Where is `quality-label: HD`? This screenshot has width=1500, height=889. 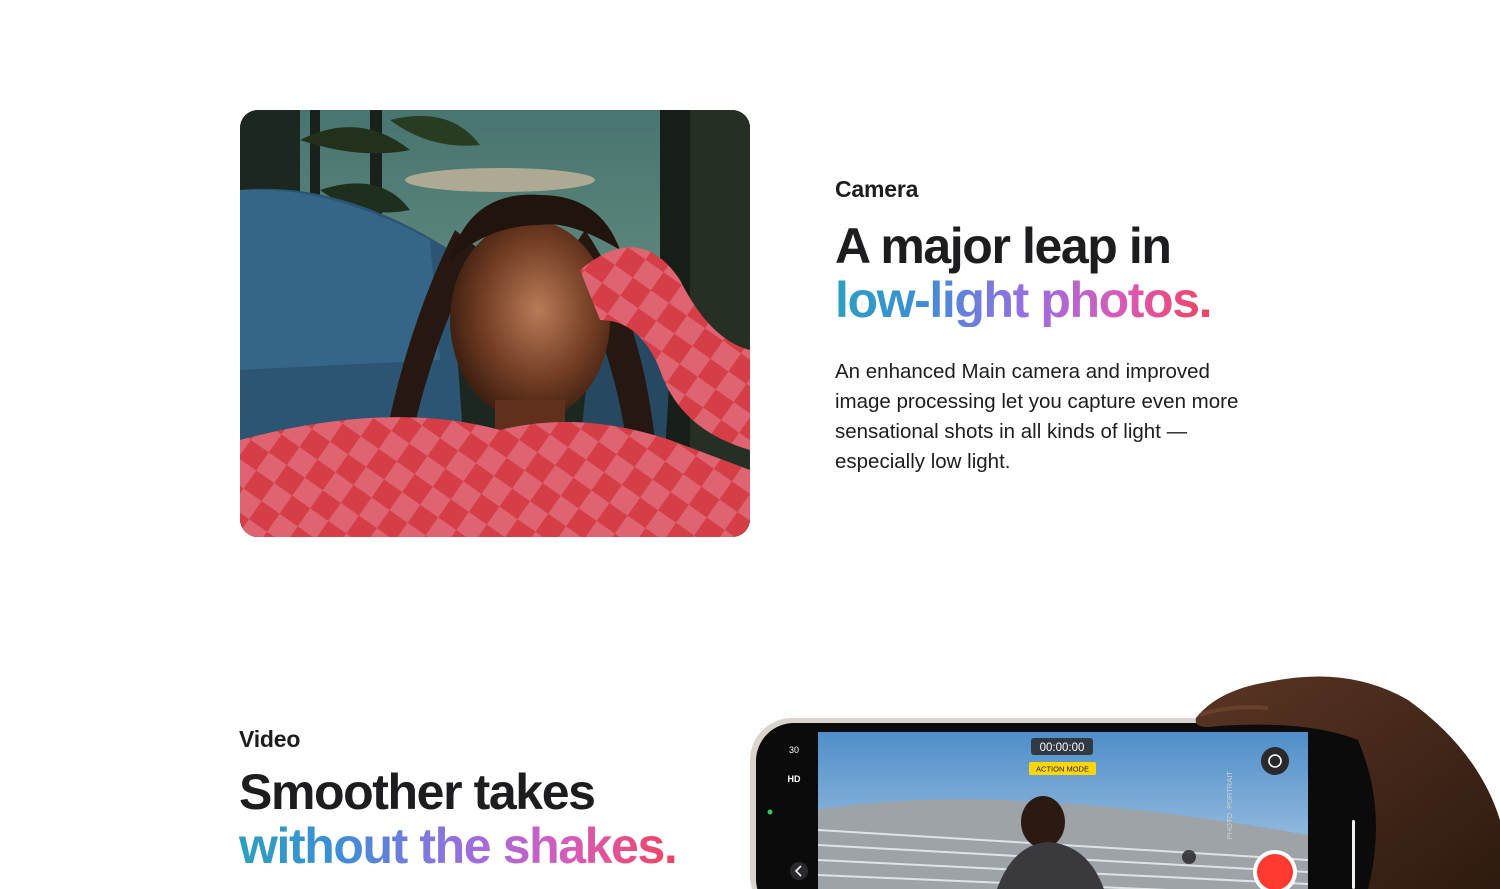
quality-label: HD is located at coordinates (794, 779).